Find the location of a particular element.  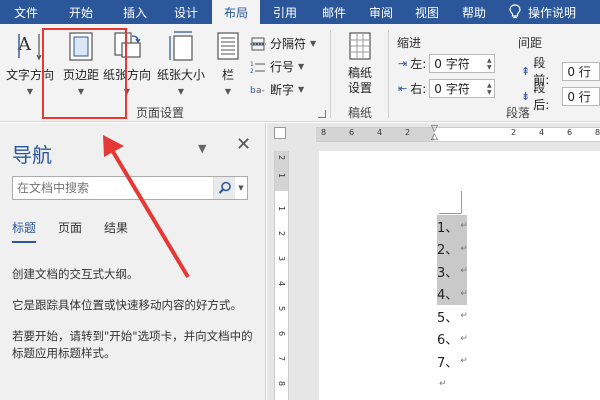

nav-search-input is located at coordinates (113, 188).